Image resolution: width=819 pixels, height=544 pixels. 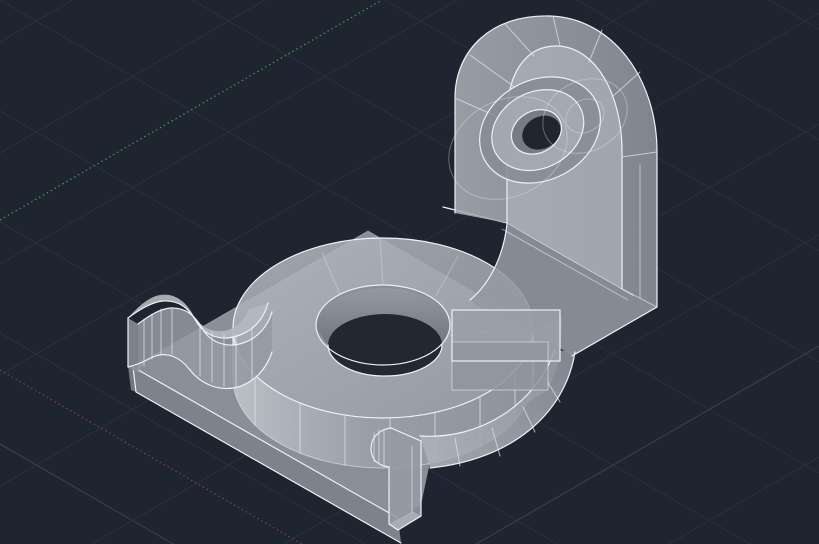 I want to click on rib-lower-face, so click(x=500, y=366).